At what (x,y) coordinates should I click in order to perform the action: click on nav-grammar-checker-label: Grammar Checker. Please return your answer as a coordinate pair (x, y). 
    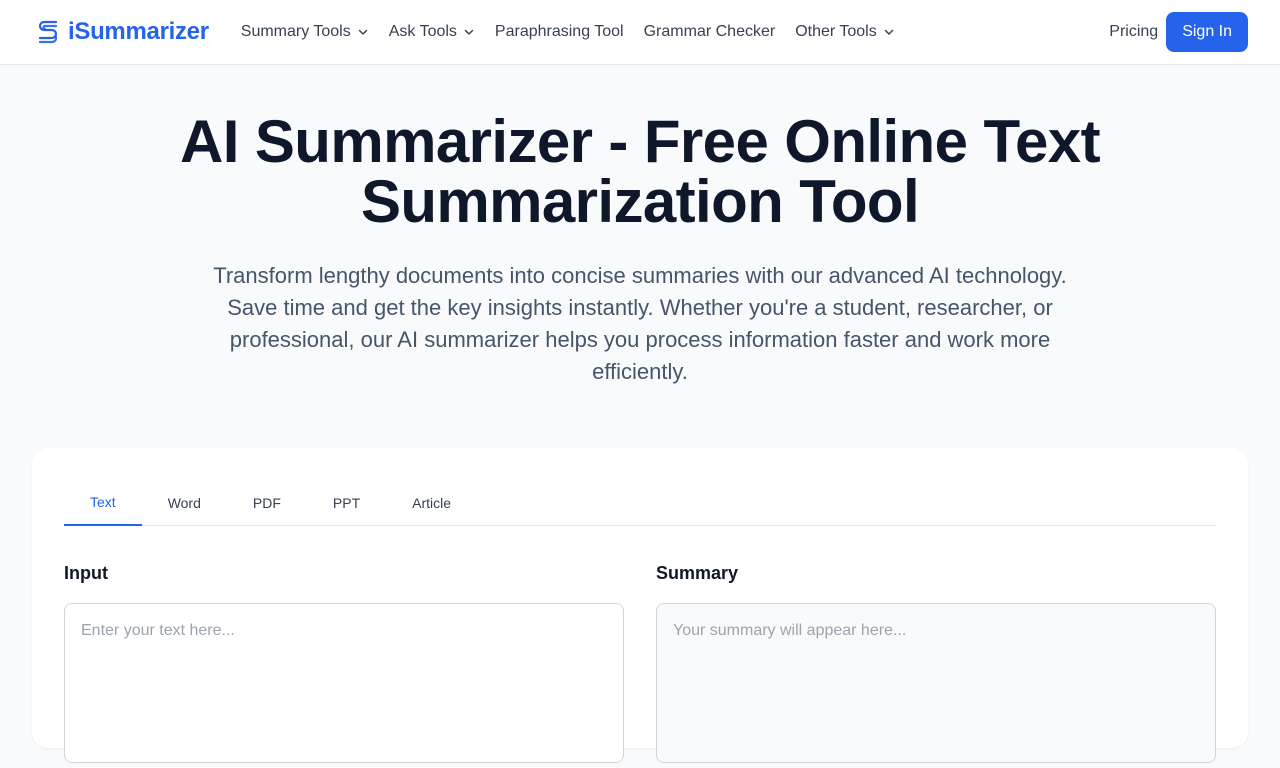
    Looking at the image, I should click on (709, 31).